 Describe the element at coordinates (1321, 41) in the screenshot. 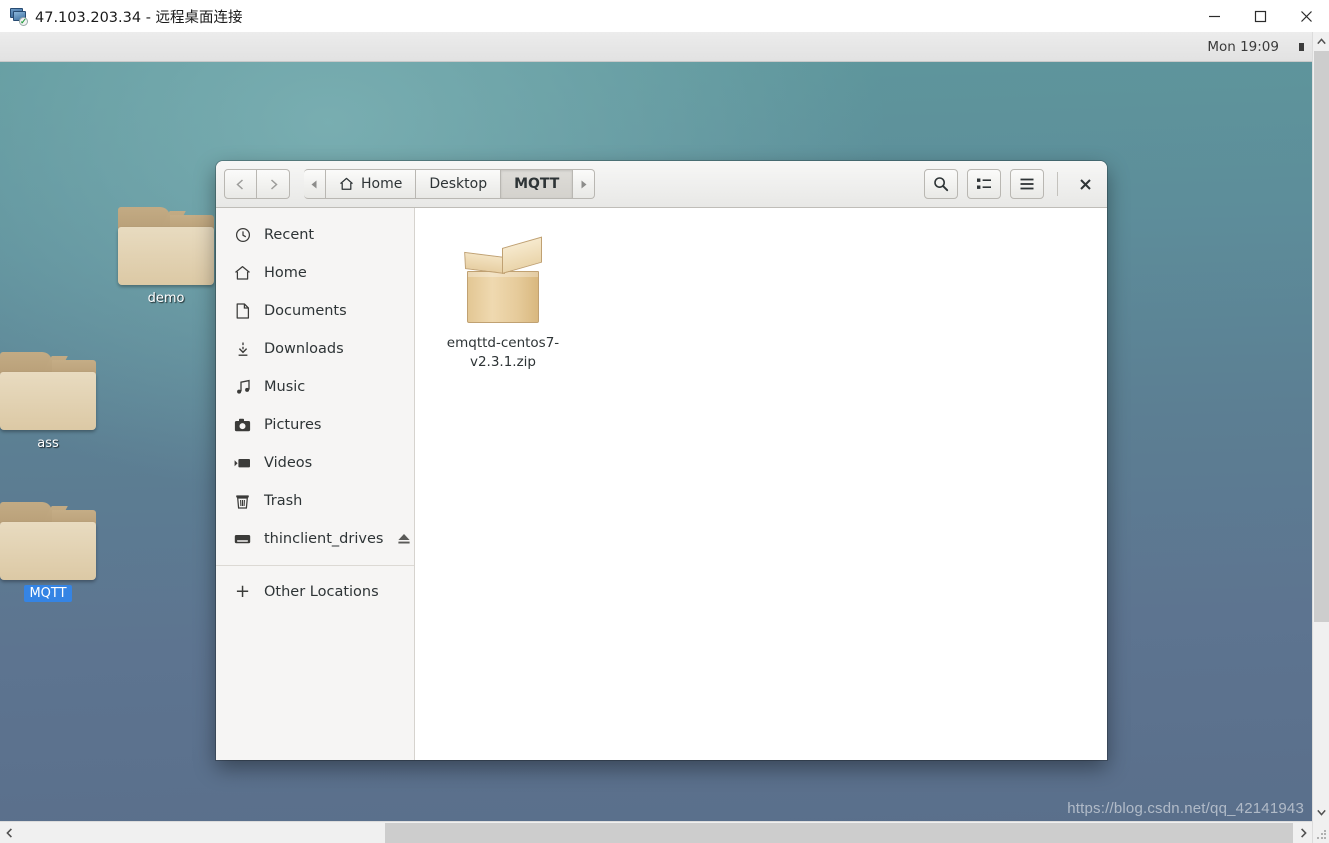

I see `scroll-up-button` at that location.